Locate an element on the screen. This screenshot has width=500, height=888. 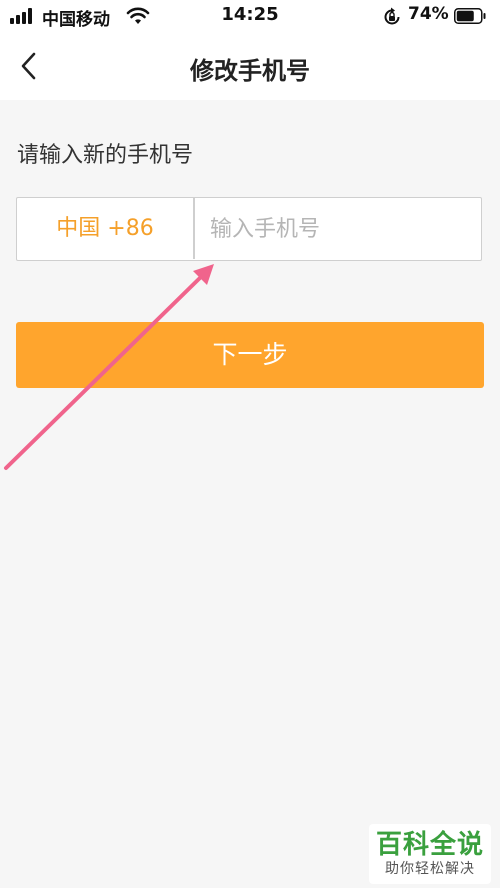
watermark-subtitle: 助你轻松解决 is located at coordinates (430, 869).